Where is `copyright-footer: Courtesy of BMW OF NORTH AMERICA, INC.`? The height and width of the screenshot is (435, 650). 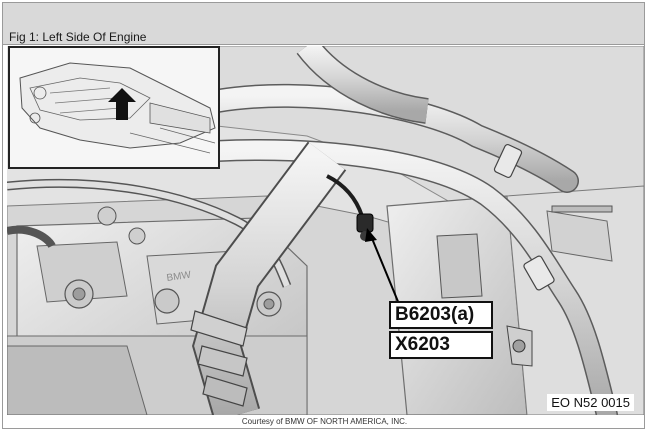 copyright-footer: Courtesy of BMW OF NORTH AMERICA, INC. is located at coordinates (324, 421).